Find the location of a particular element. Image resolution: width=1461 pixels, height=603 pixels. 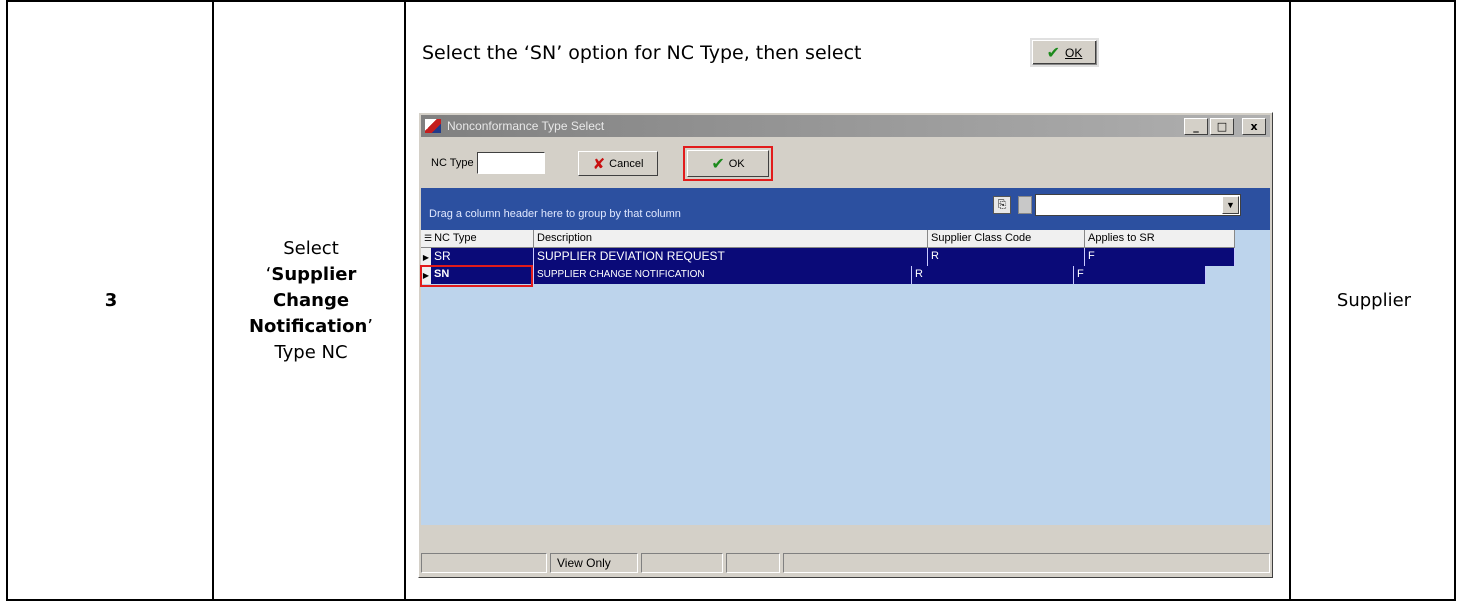

cell-nc-type: SR is located at coordinates (482, 257).